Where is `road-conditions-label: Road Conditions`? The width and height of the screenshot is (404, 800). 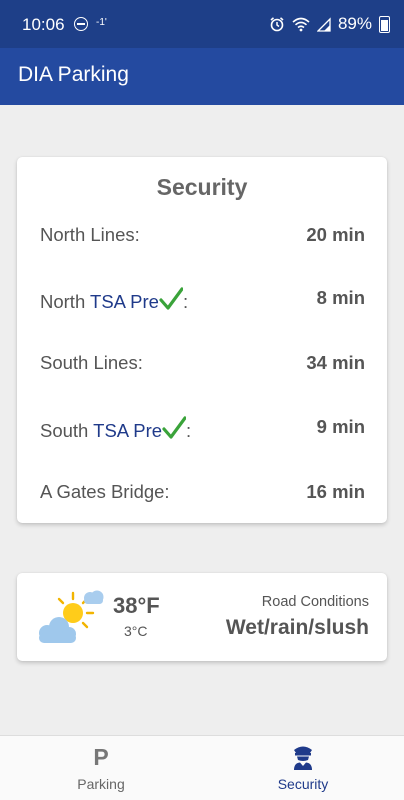 road-conditions-label: Road Conditions is located at coordinates (315, 602).